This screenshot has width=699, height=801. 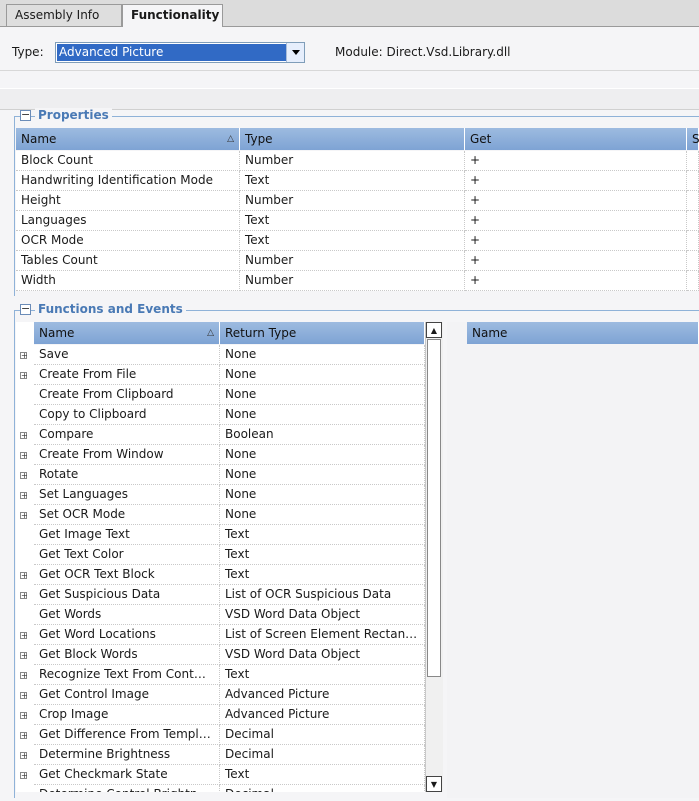 What do you see at coordinates (434, 330) in the screenshot?
I see `scroll-up-icon: ▲` at bounding box center [434, 330].